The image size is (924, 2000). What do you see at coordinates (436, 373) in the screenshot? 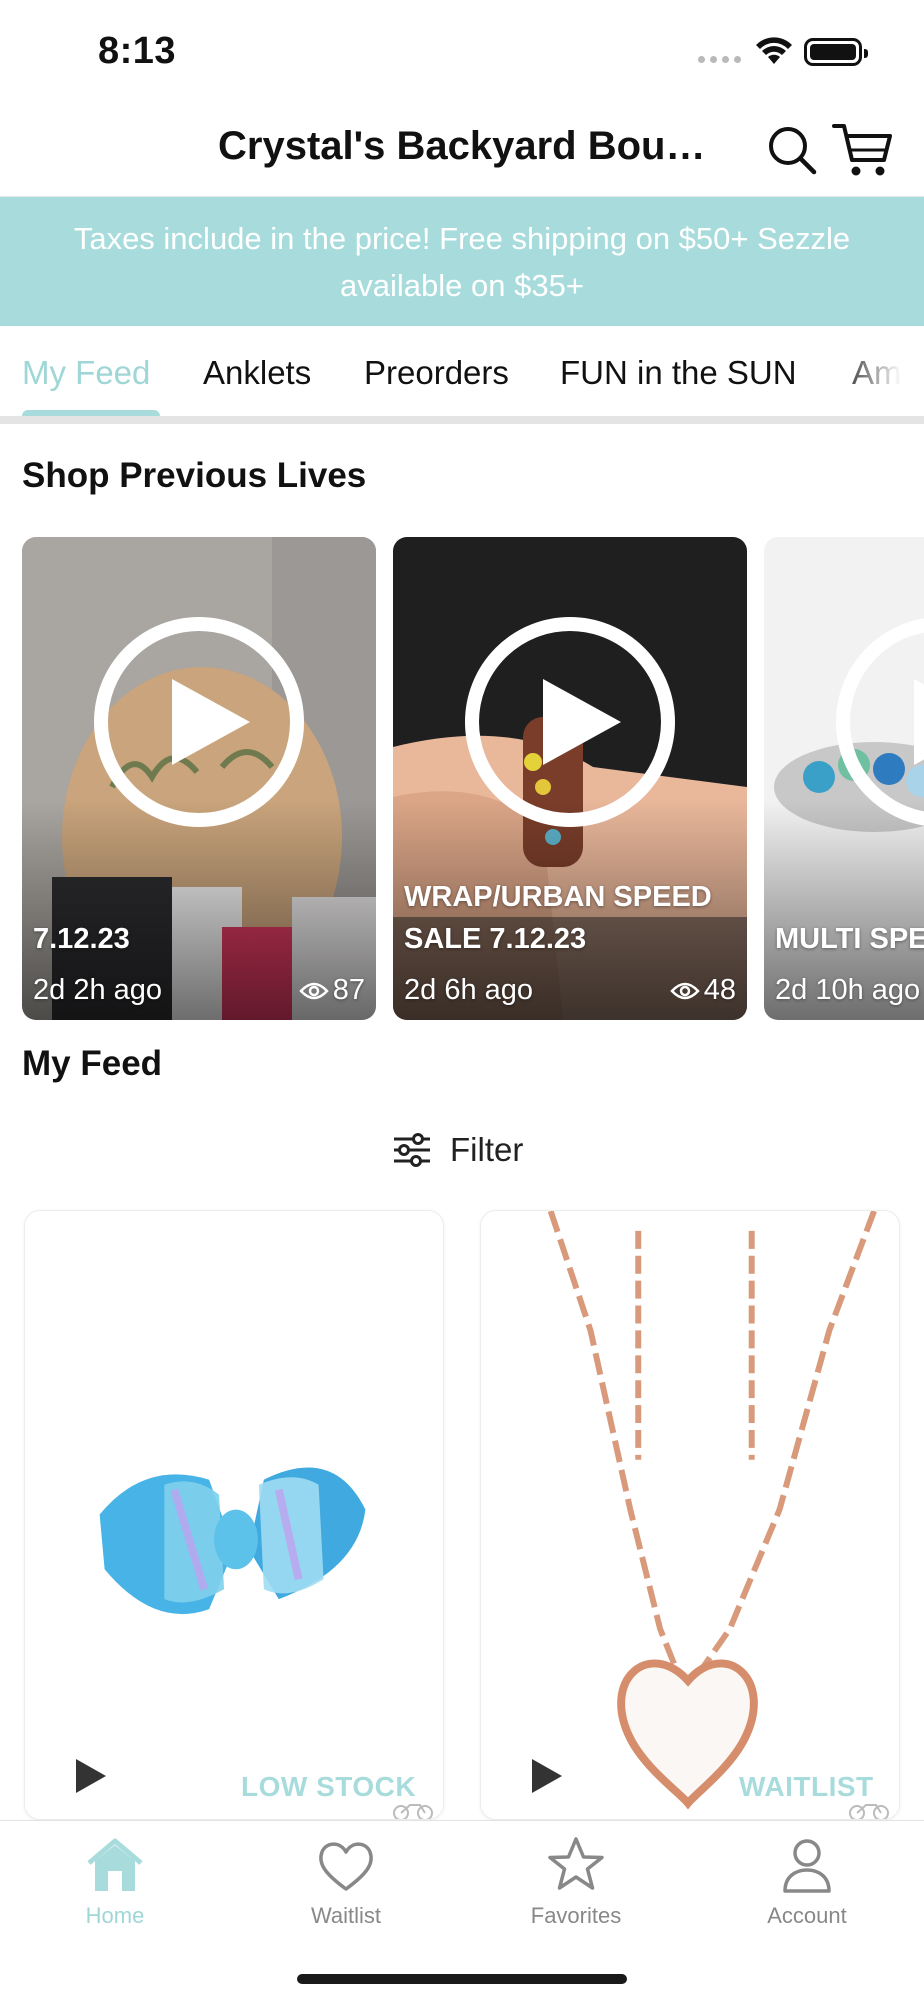
I see `tab-preorders: Preorders` at bounding box center [436, 373].